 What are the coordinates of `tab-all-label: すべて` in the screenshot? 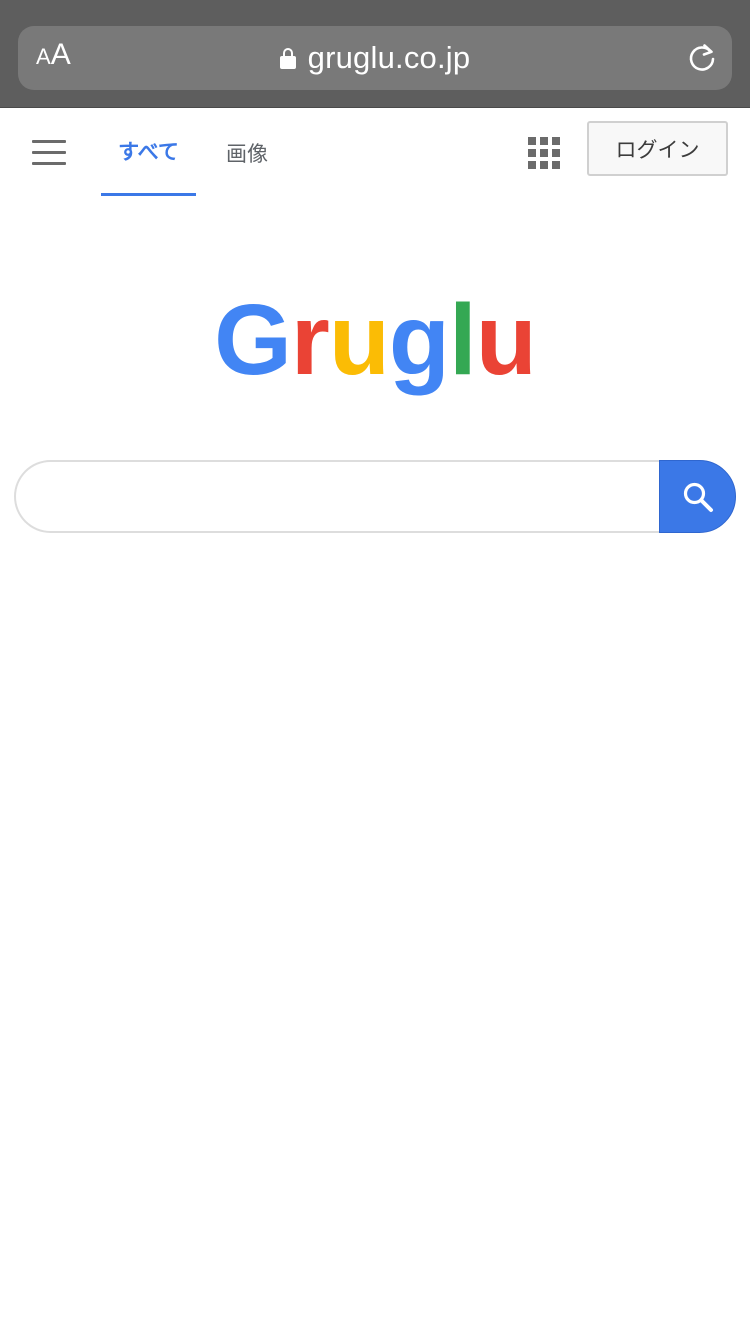 It's located at (148, 152).